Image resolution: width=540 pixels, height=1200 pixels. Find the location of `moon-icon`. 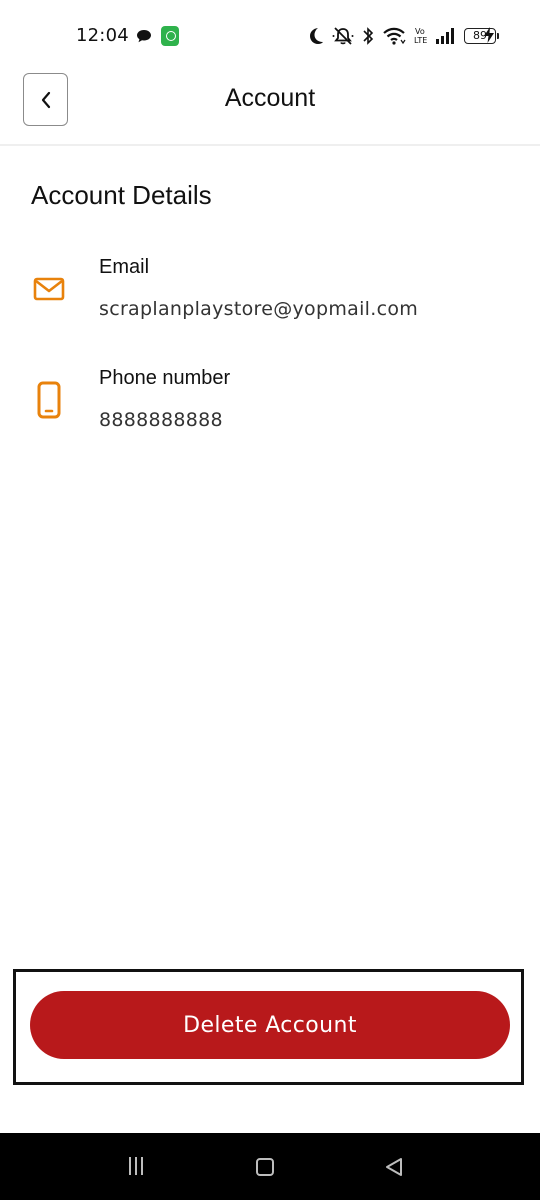

moon-icon is located at coordinates (316, 36).